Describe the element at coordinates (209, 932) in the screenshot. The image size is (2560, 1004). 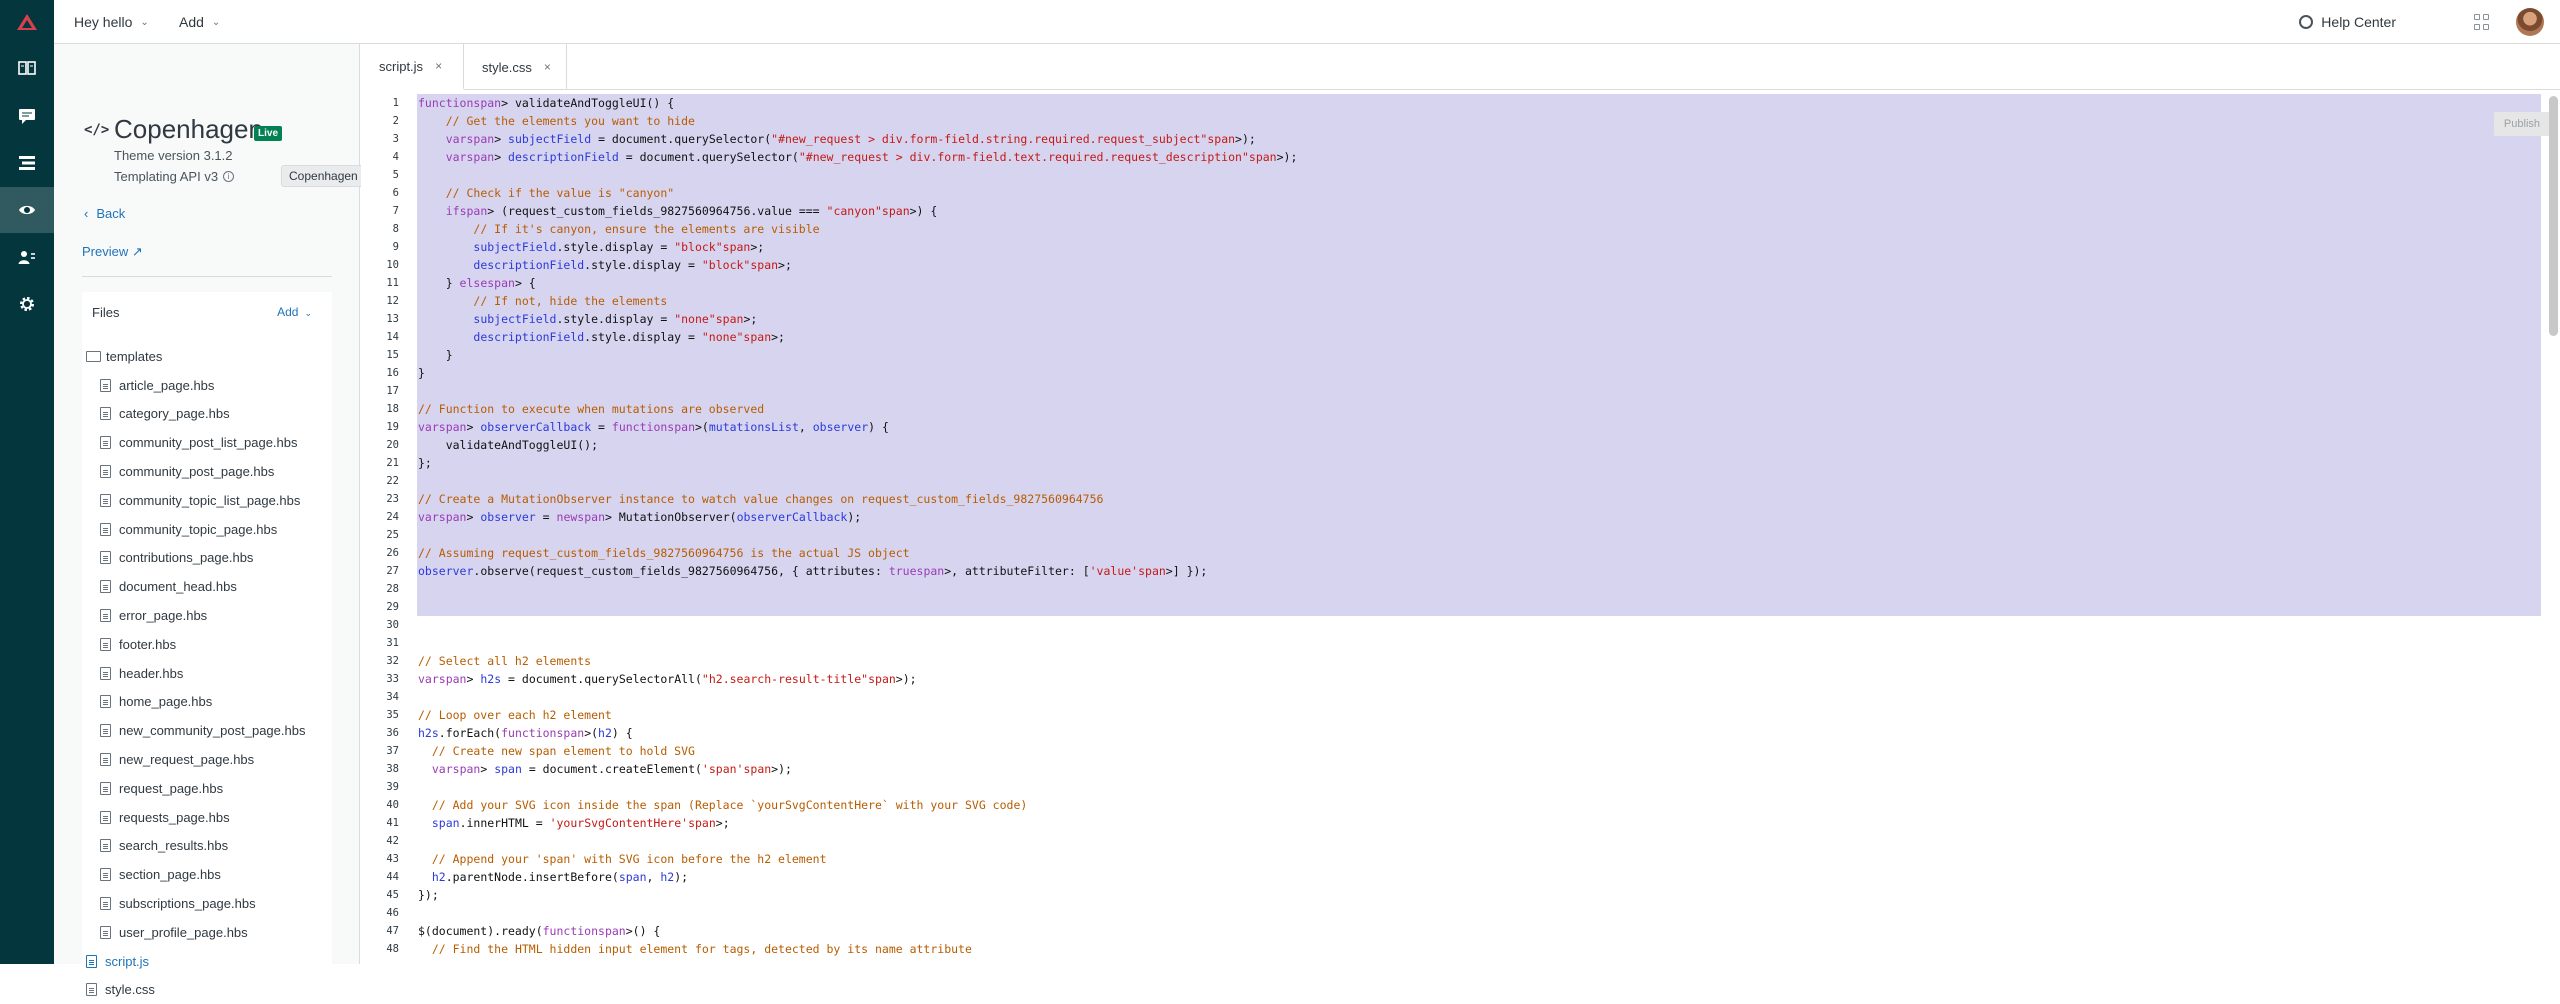
I see `file-item: user_profile_page.hbs` at that location.